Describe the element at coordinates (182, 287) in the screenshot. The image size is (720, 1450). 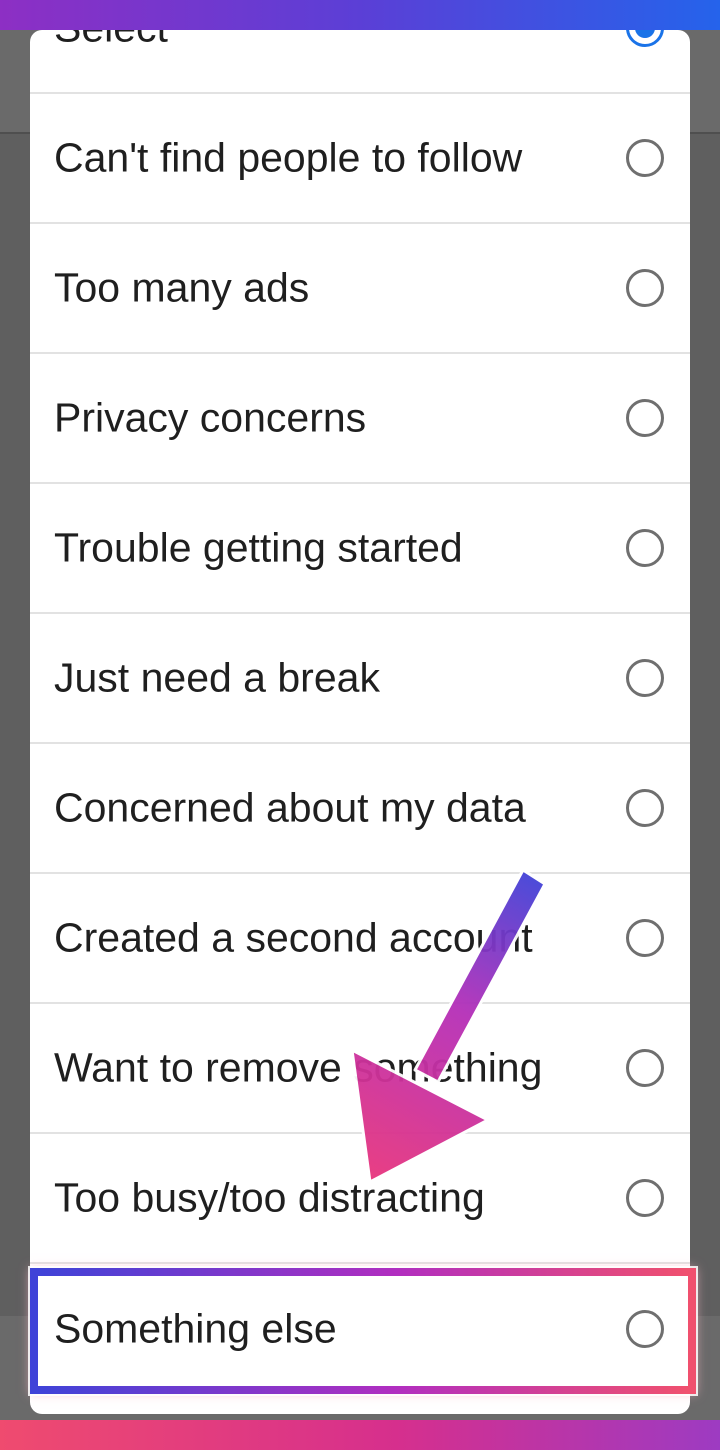
I see `option-label: Too many ads` at that location.